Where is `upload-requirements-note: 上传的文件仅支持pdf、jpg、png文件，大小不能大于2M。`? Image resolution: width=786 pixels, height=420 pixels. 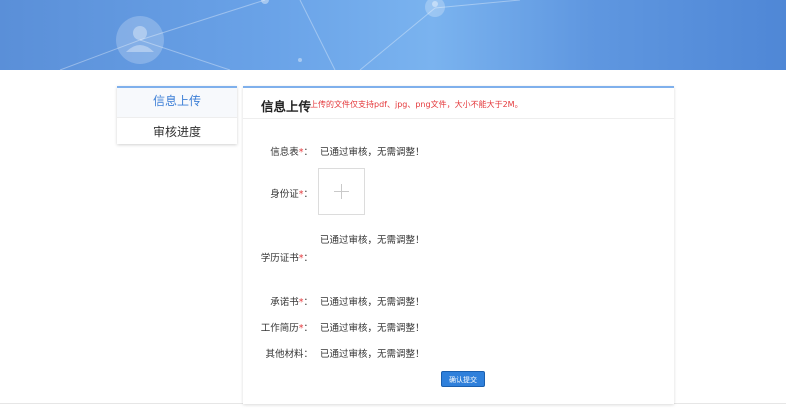
upload-requirements-note: 上传的文件仅支持pdf、jpg、png文件，大小不能大于2M。 is located at coordinates (416, 104).